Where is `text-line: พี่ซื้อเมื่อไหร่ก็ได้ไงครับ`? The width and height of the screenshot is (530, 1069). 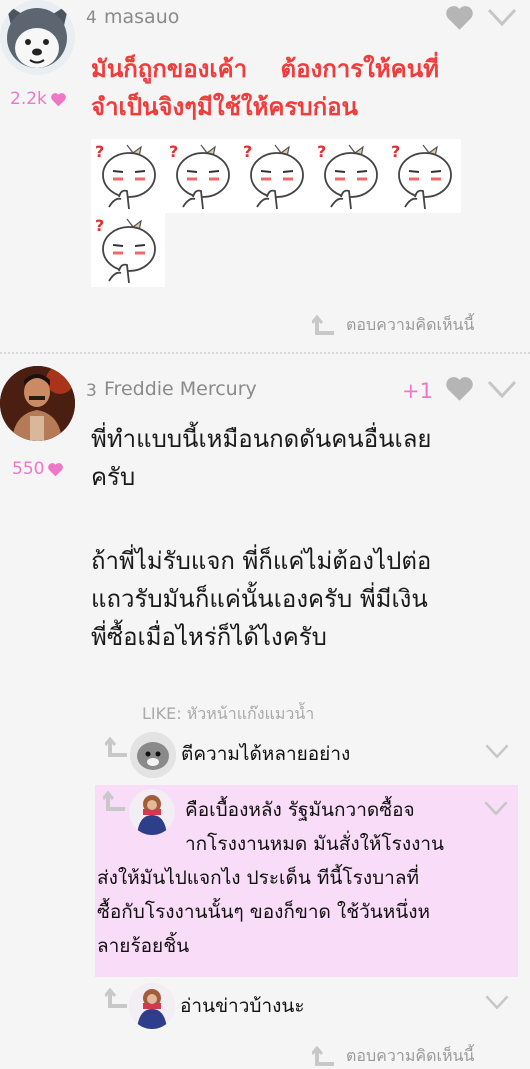 text-line: พี่ซื้อเมื่อไหร่ก็ได้ไงครับ is located at coordinates (209, 637).